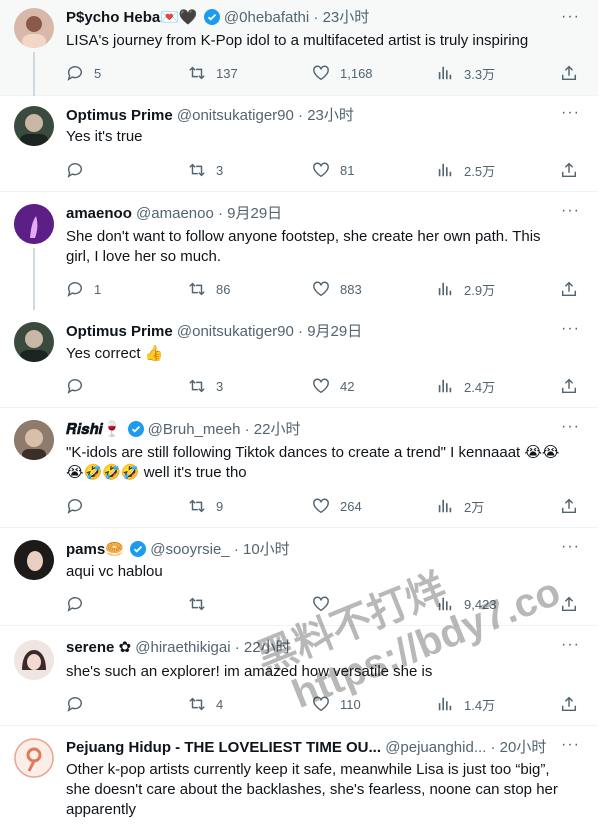 The width and height of the screenshot is (609, 826). I want to click on thread-line, so click(34, 74).